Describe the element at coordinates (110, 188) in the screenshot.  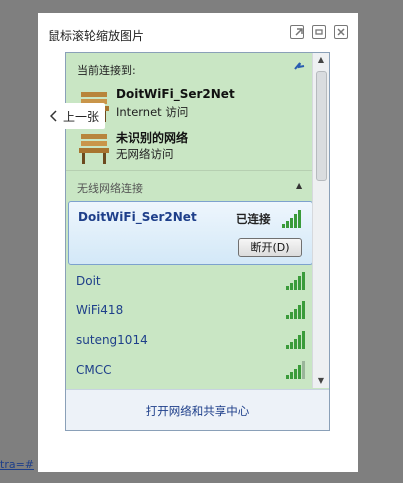
I see `wireless-header: 无线网络连接` at that location.